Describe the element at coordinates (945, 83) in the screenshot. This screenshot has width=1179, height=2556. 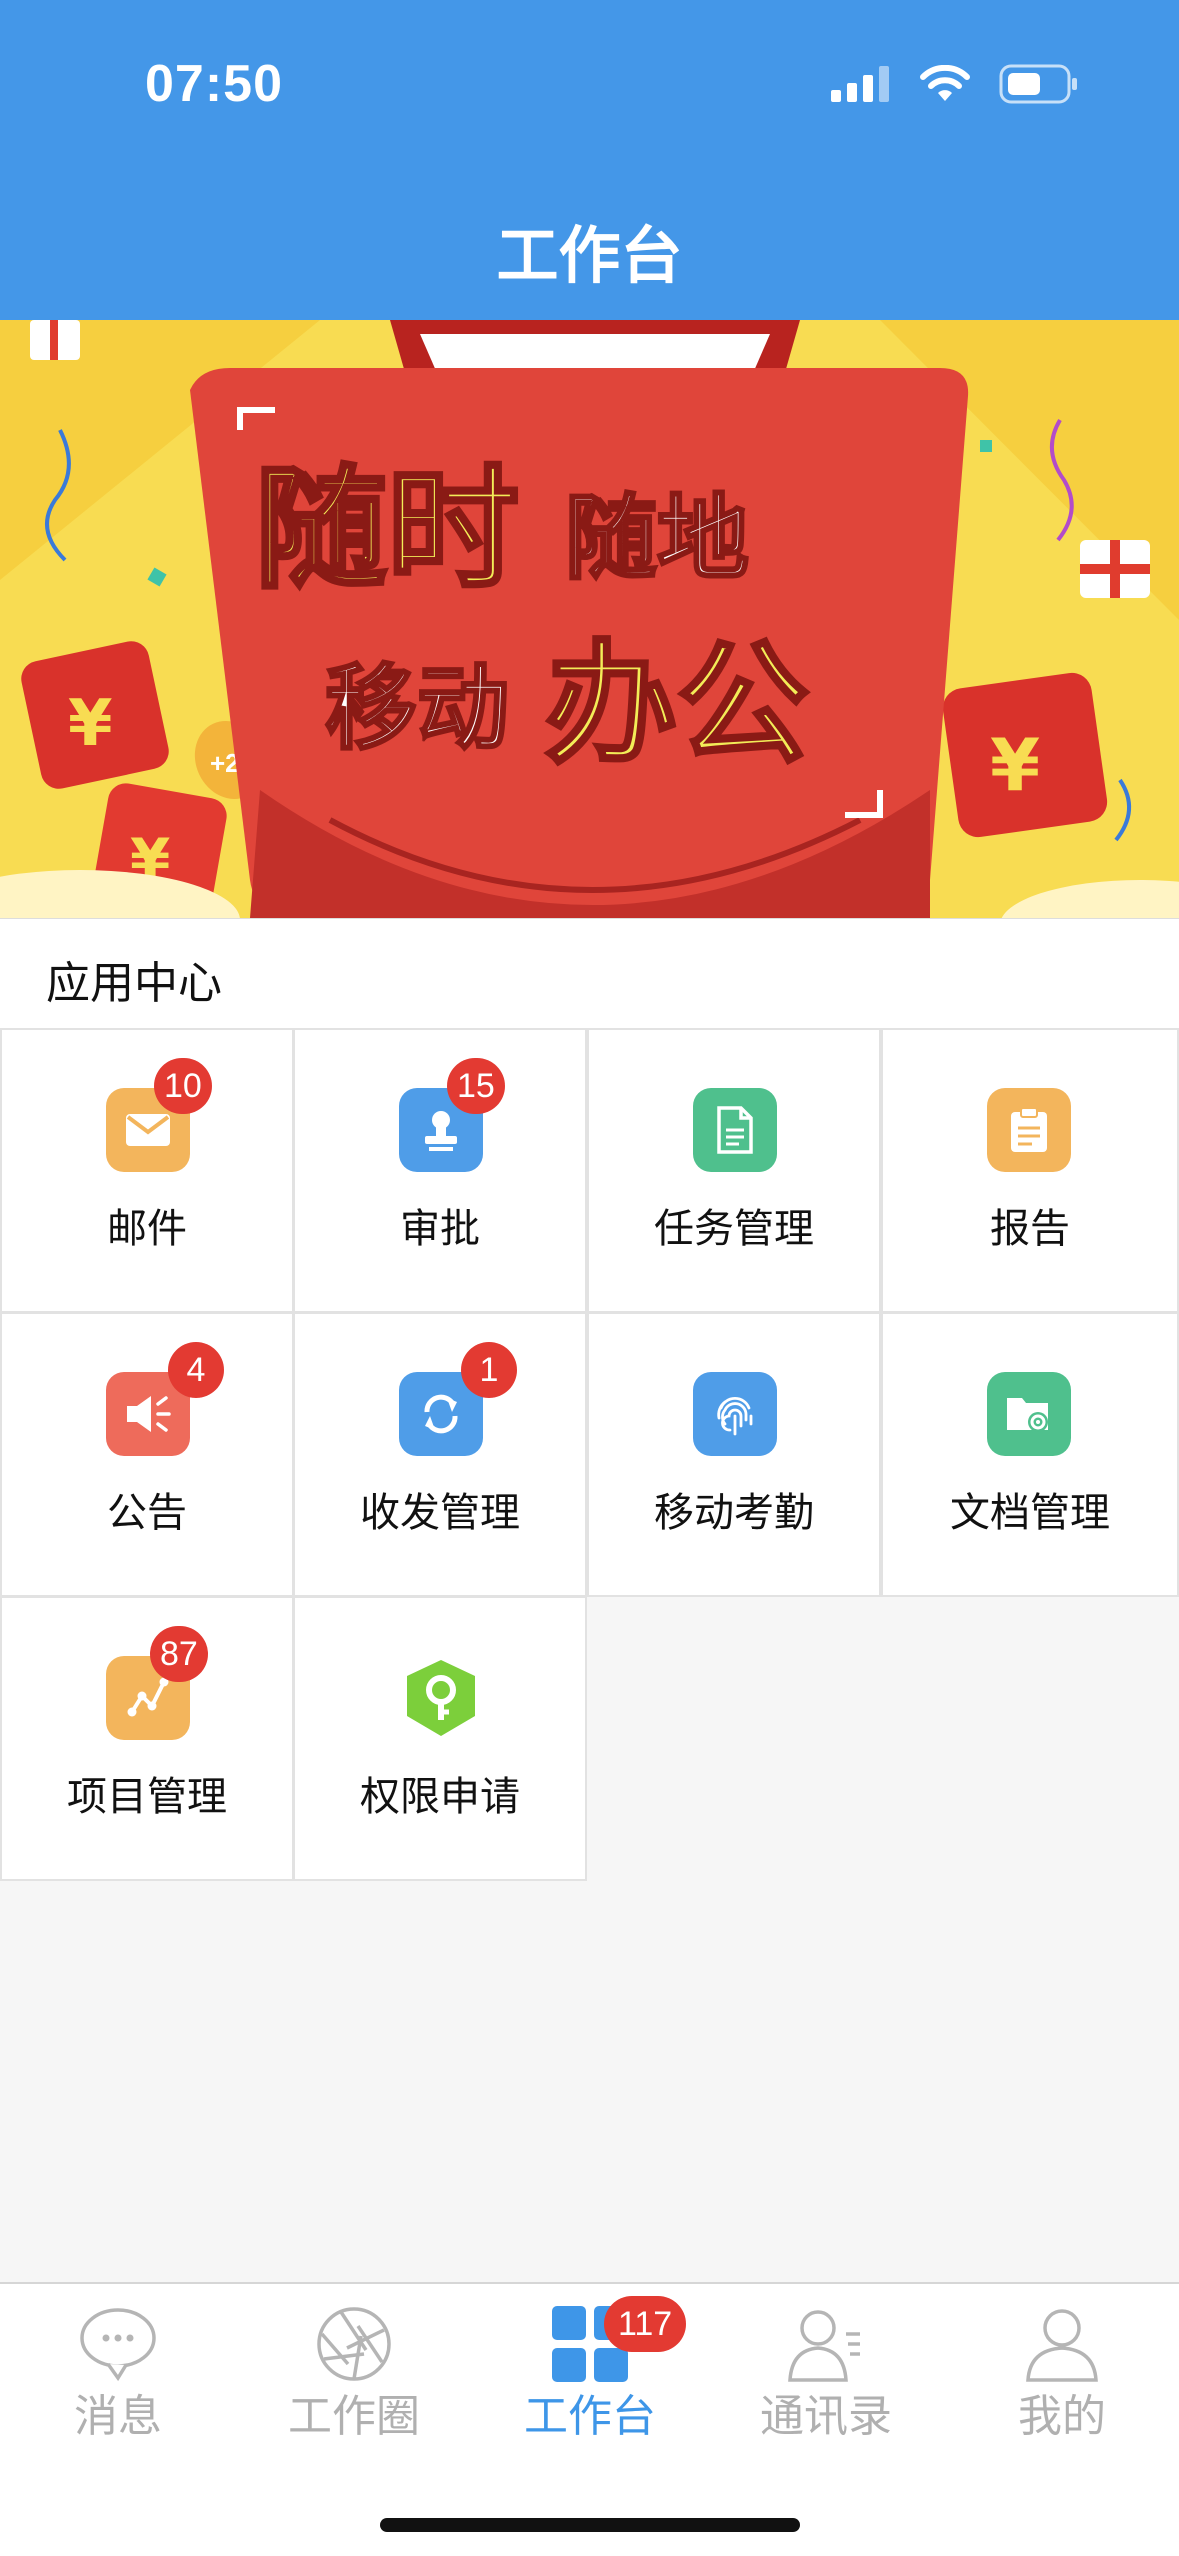
I see `wifi-icon` at that location.